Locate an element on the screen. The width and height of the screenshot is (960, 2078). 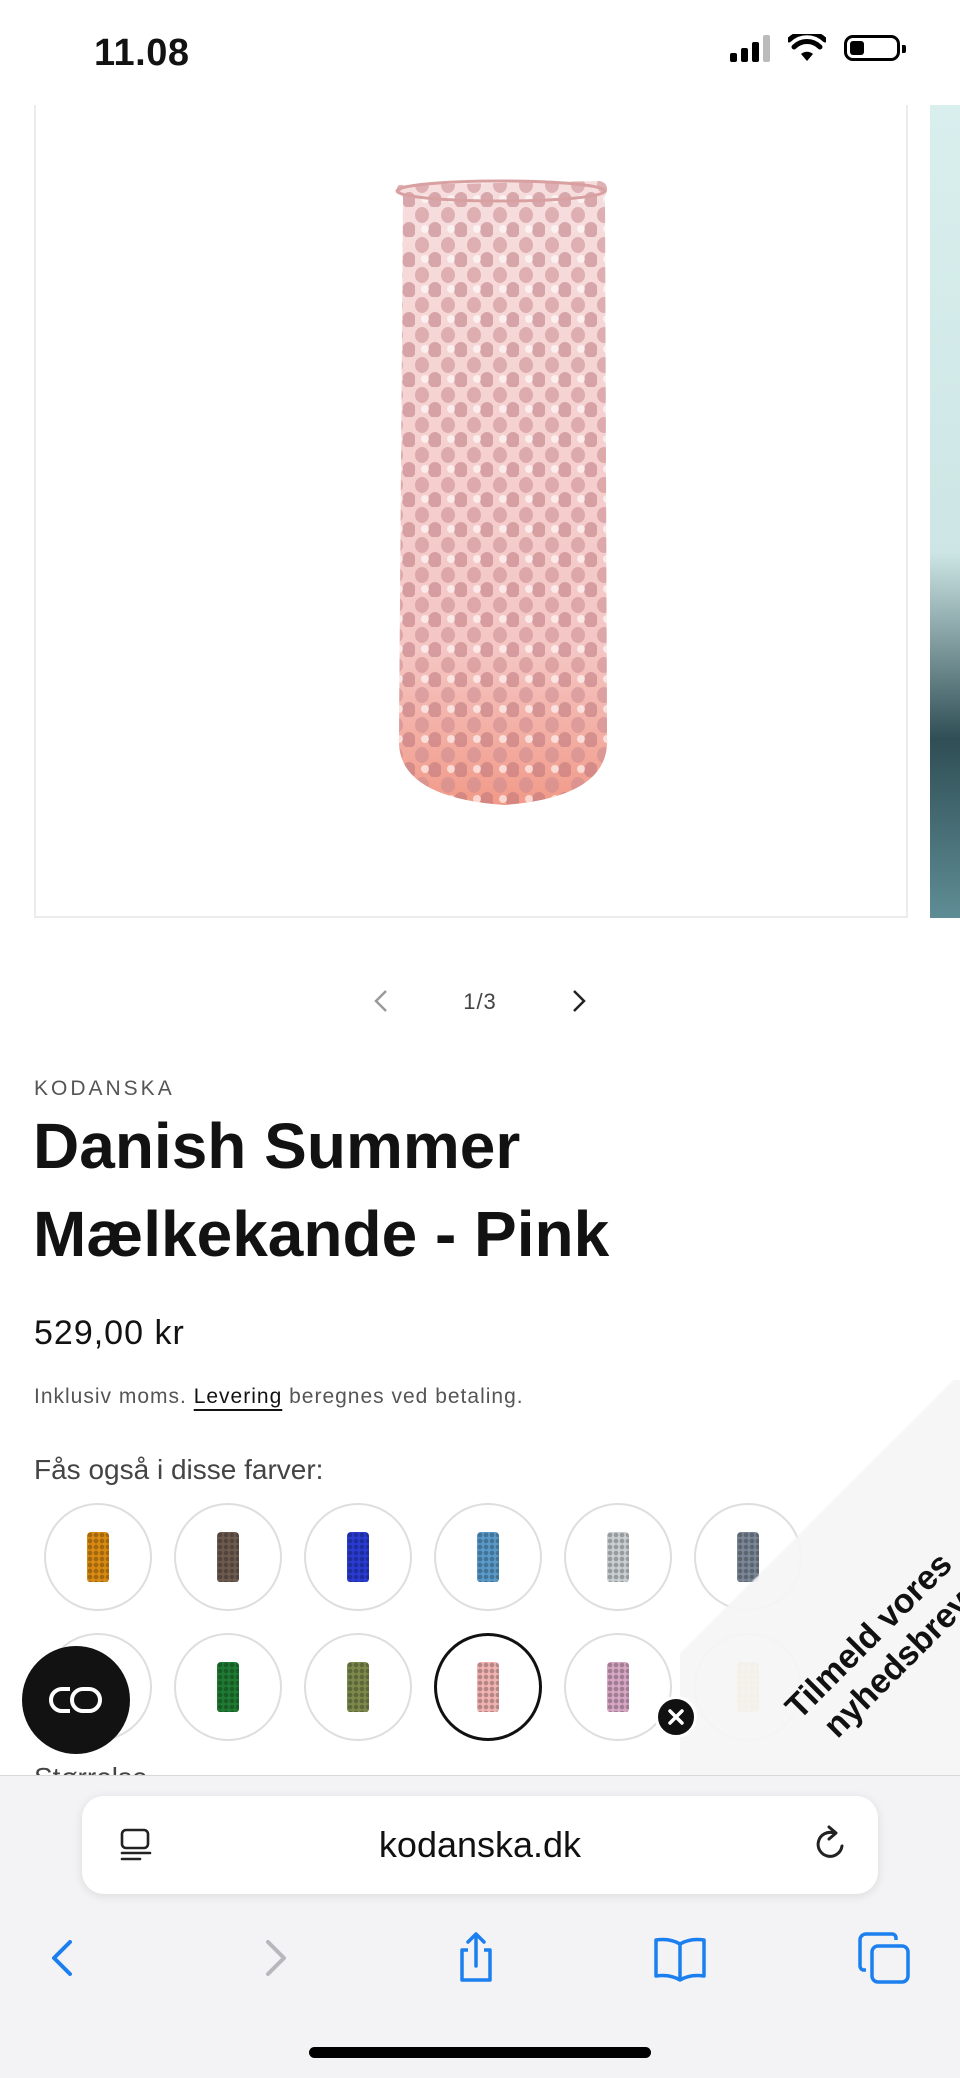
browser-chrome: kodanska.dk is located at coordinates (480, 1926).